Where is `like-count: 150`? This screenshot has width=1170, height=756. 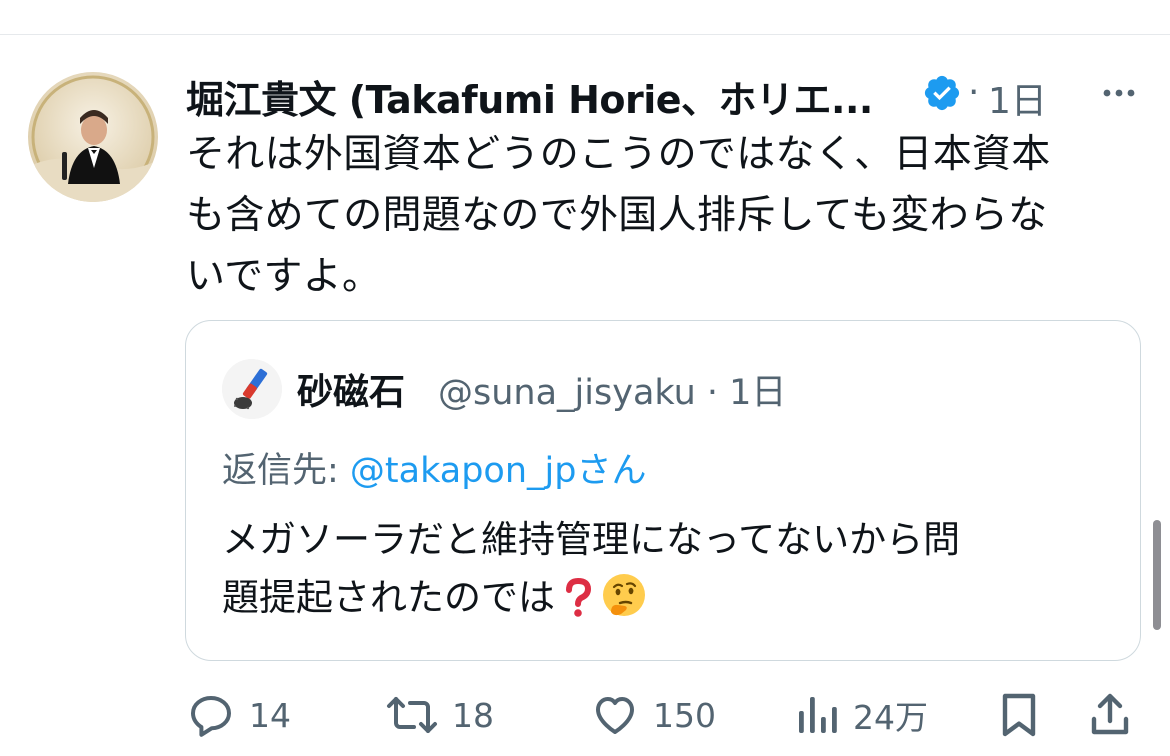
like-count: 150 is located at coordinates (684, 715).